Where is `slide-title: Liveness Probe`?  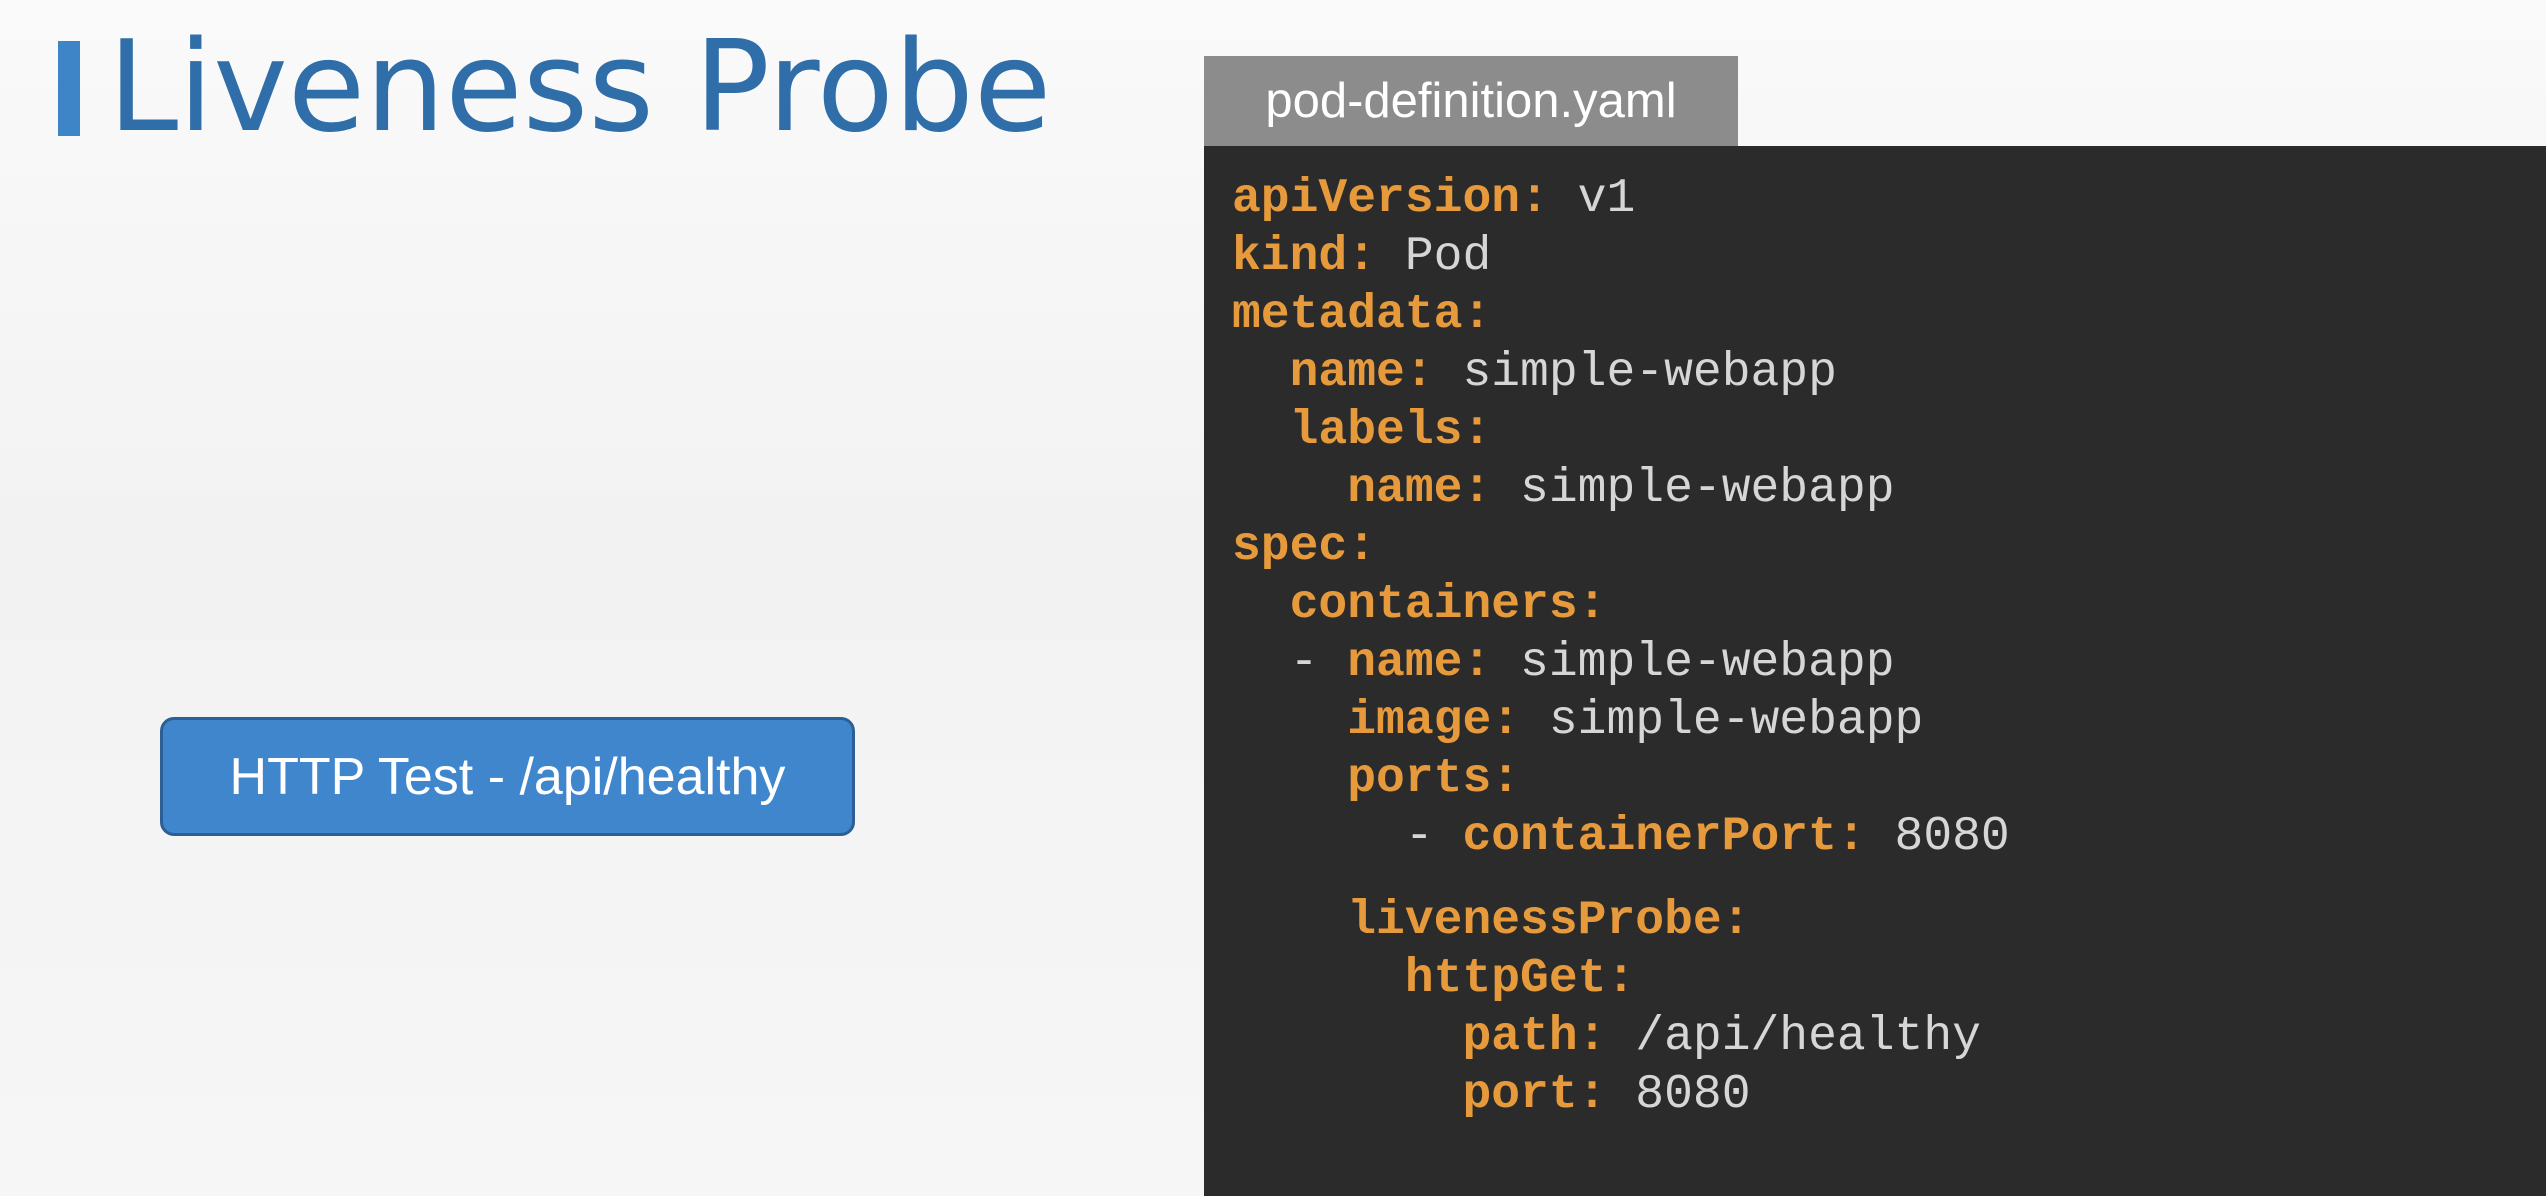
slide-title: Liveness Probe is located at coordinates (580, 86).